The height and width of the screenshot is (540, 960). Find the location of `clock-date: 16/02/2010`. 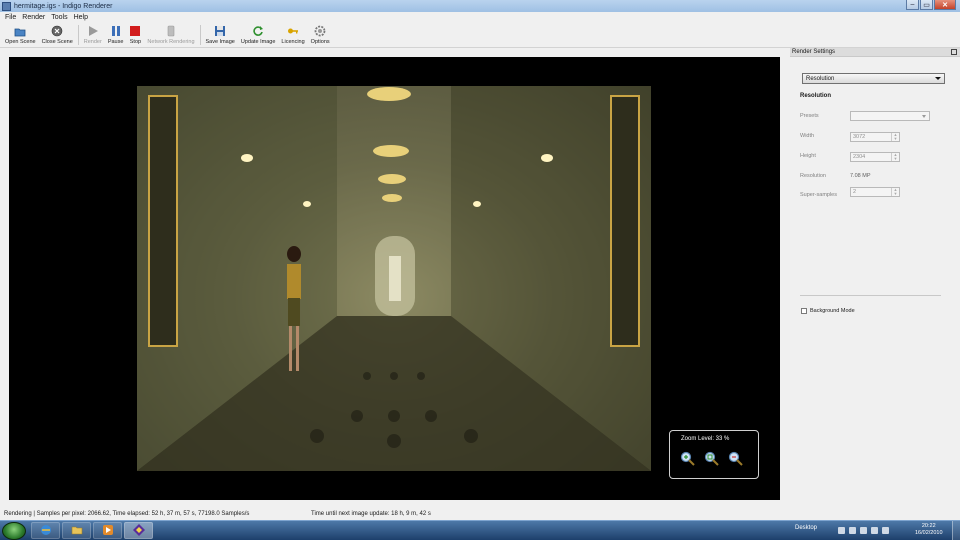

clock-date: 16/02/2010 is located at coordinates (929, 533).